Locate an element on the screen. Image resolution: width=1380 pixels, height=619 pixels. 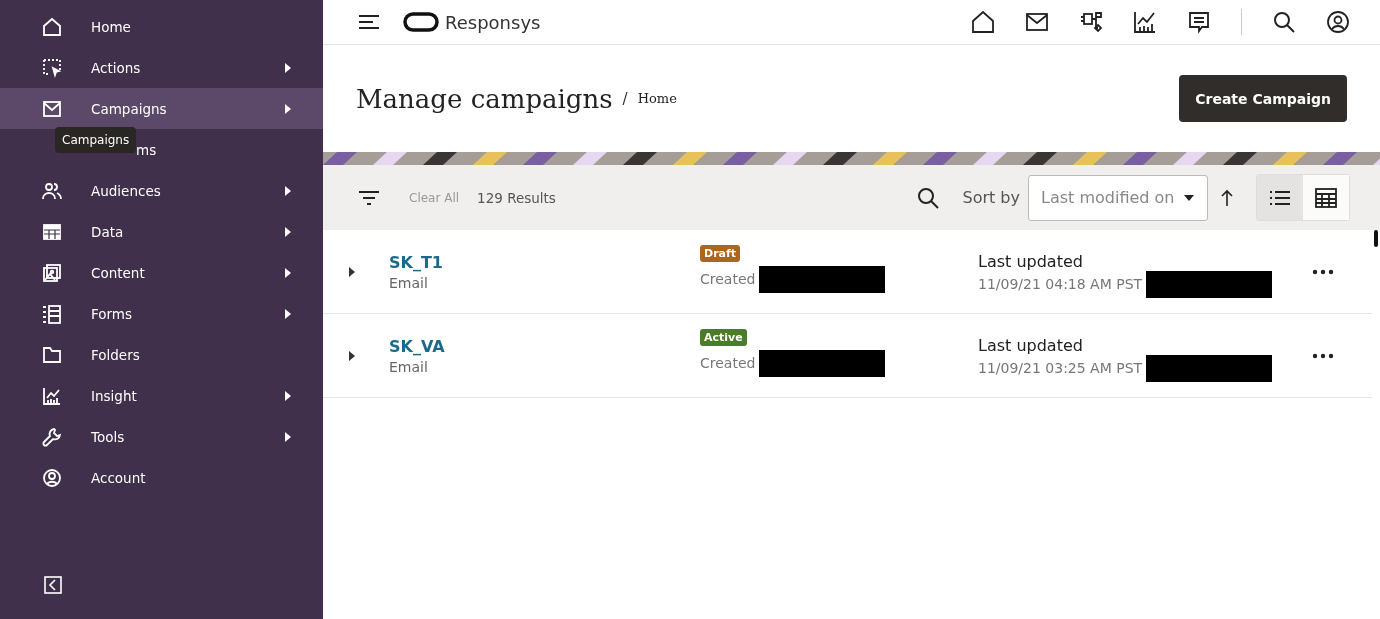
sidebar-item: Content is located at coordinates (188, 272).